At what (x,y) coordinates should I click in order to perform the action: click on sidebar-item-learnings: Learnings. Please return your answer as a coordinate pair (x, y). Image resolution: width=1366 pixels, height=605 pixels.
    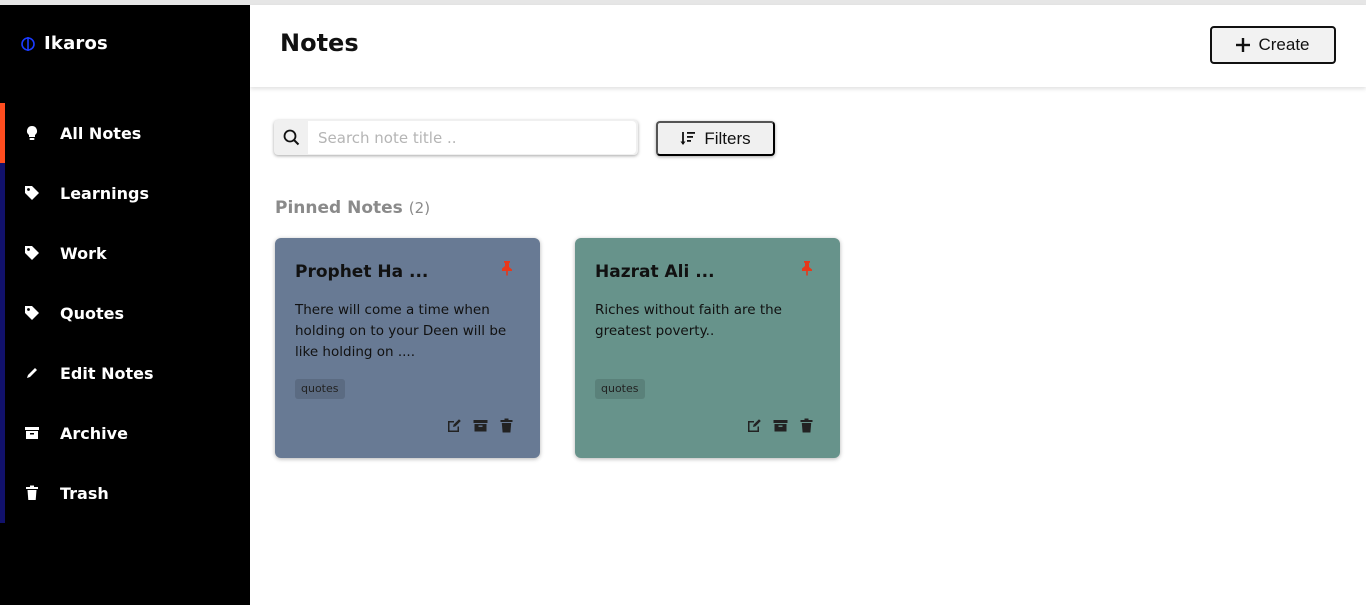
    Looking at the image, I should click on (125, 193).